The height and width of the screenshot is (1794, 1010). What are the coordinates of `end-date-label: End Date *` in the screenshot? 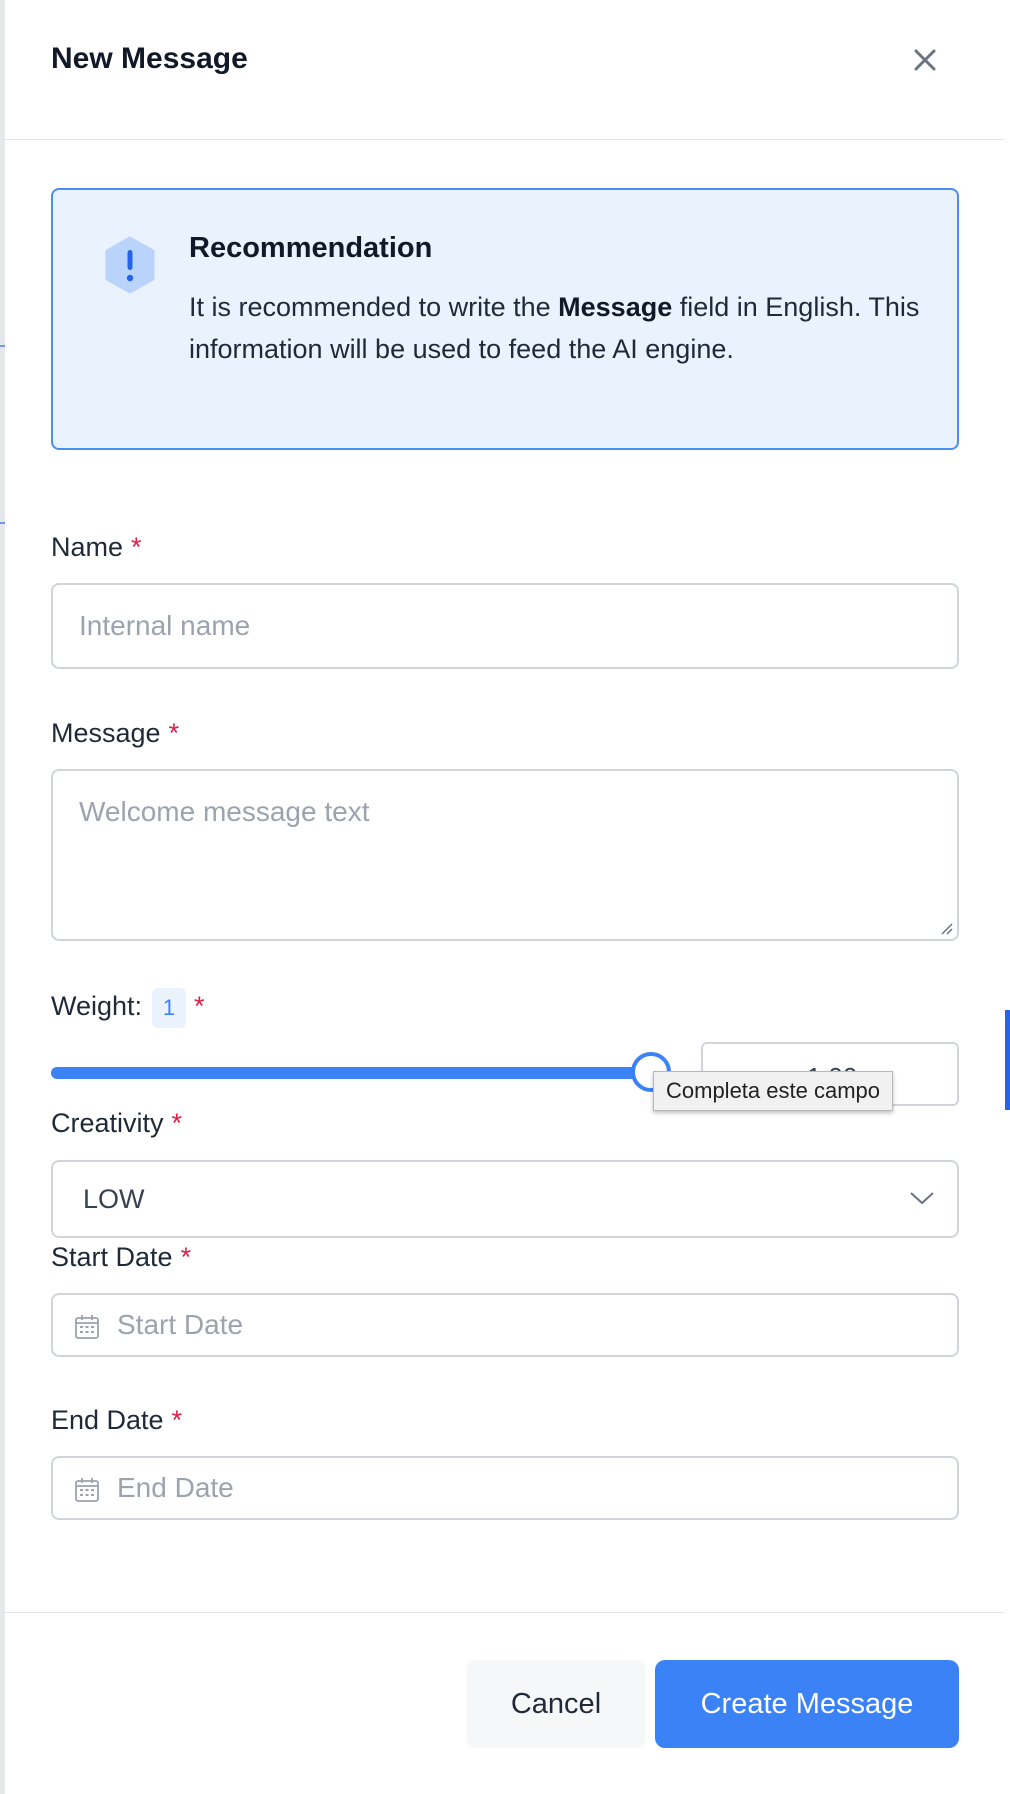 It's located at (117, 1420).